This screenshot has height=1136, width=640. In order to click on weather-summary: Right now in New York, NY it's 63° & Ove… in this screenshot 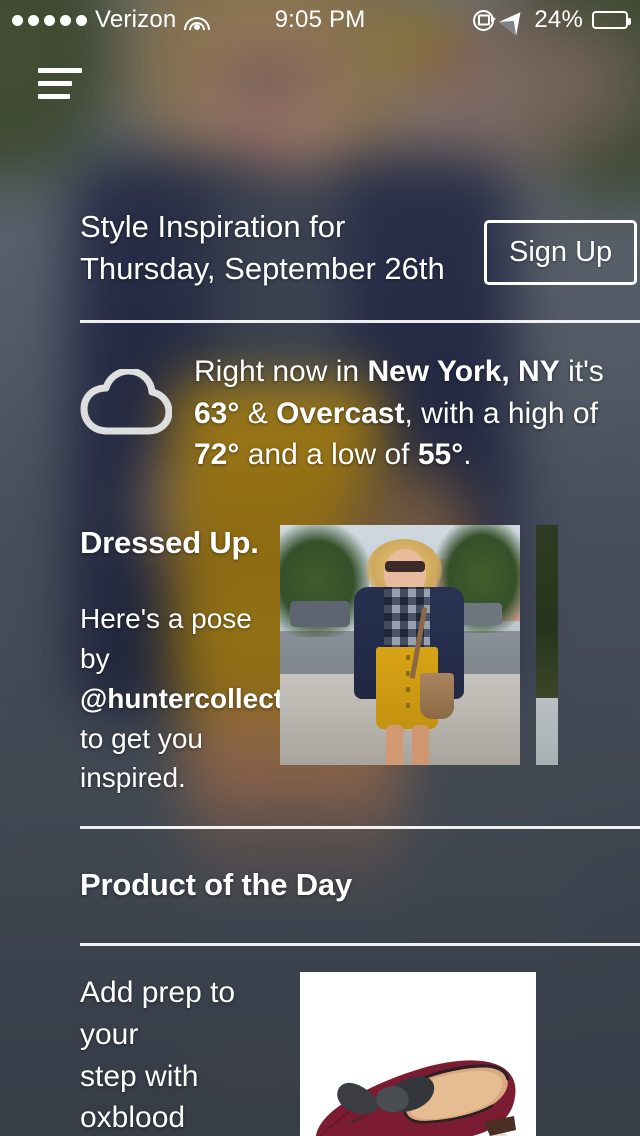, I will do `click(408, 413)`.